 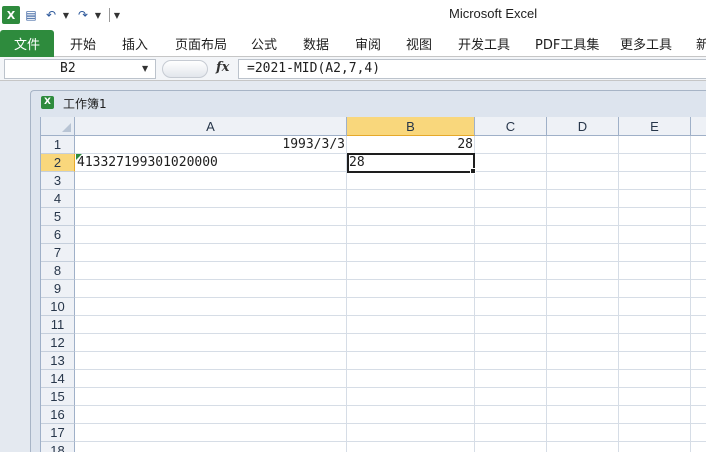 What do you see at coordinates (98, 15) in the screenshot?
I see `redo-dropdown-icon: ▼` at bounding box center [98, 15].